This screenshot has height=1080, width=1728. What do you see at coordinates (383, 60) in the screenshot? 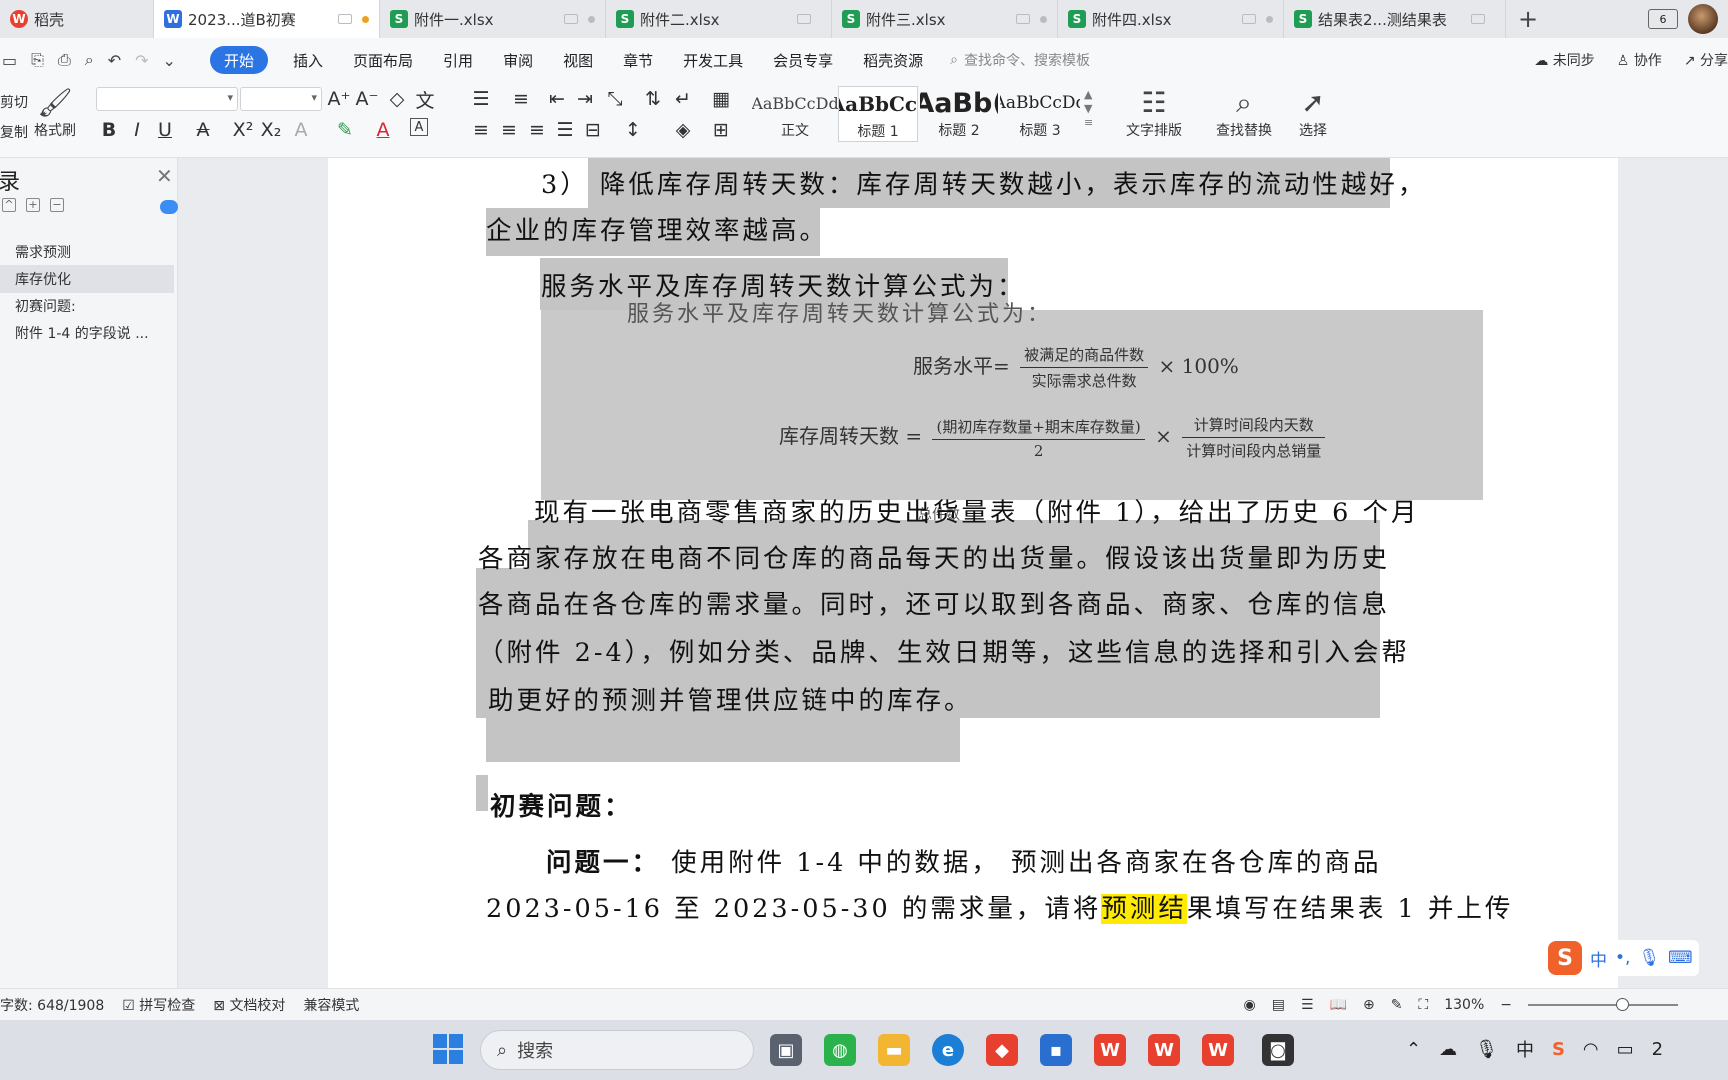
I see `menu-page-layout: 页面布局` at bounding box center [383, 60].